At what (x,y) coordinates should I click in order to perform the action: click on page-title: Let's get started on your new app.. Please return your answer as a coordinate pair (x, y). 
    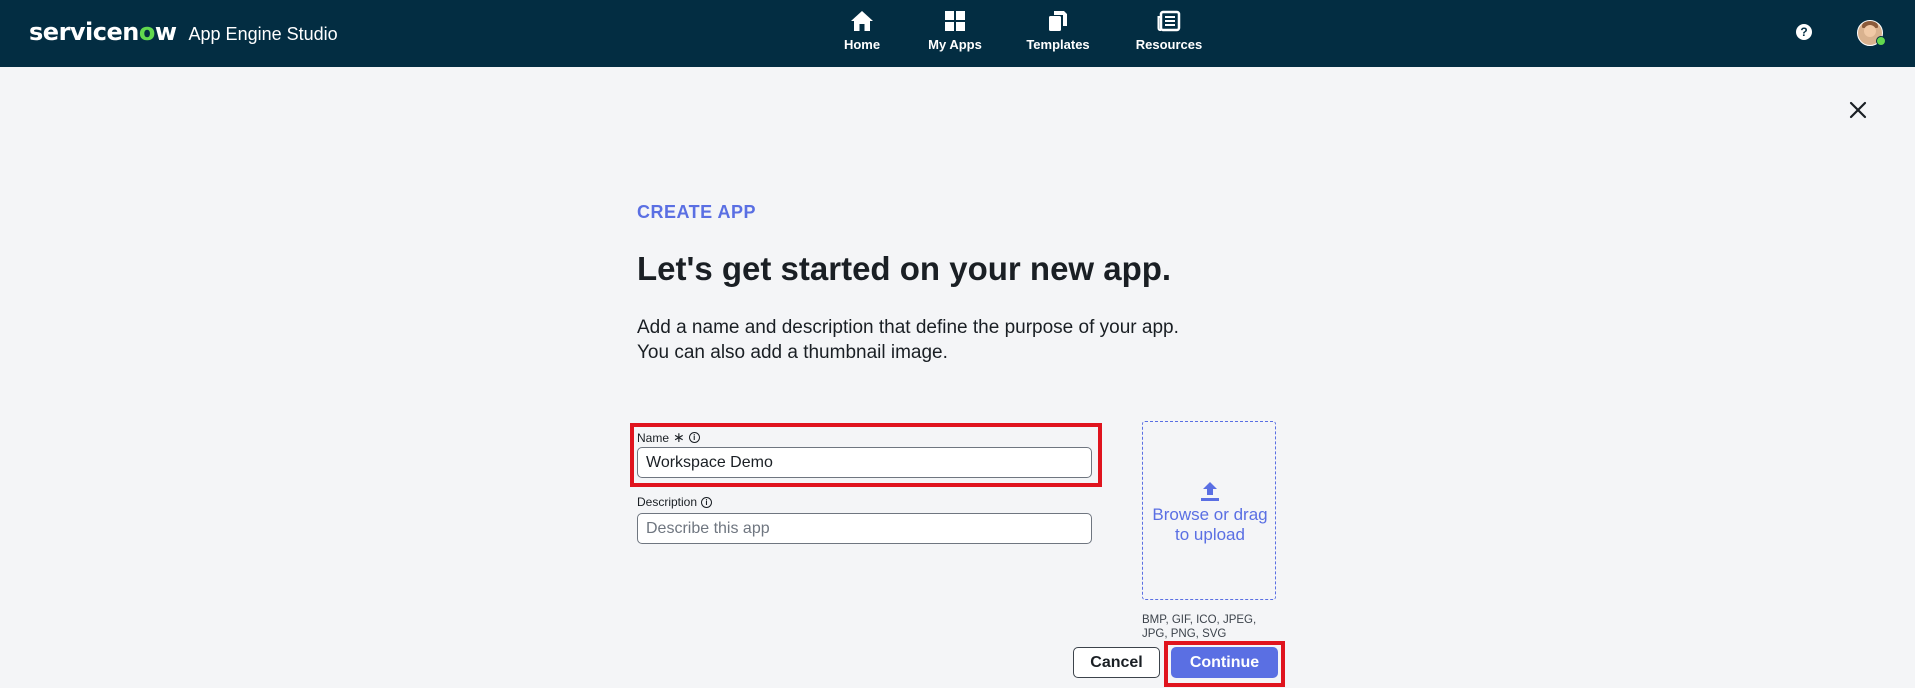
    Looking at the image, I should click on (904, 268).